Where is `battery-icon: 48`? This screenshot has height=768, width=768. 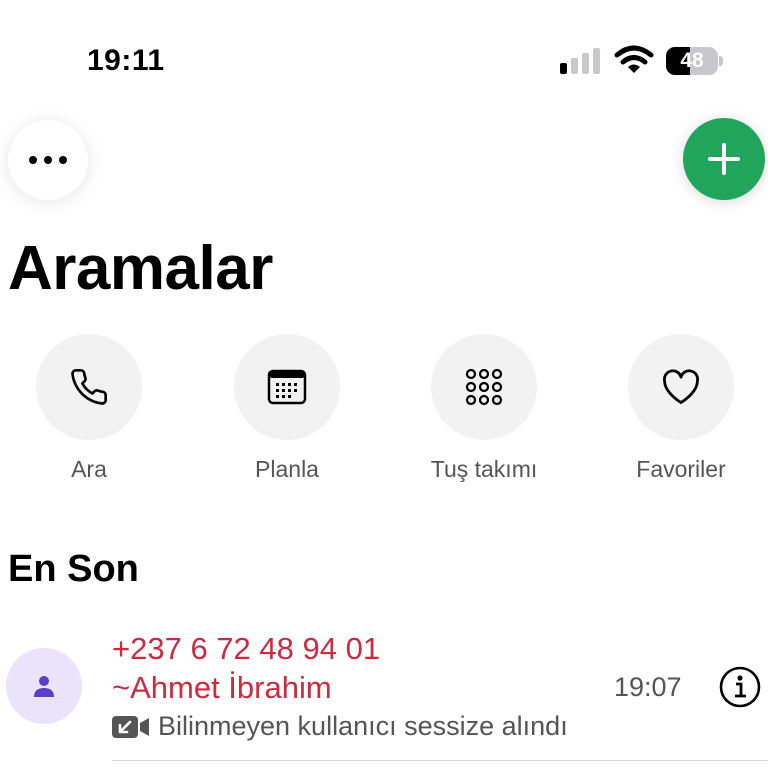
battery-icon: 48 is located at coordinates (695, 61).